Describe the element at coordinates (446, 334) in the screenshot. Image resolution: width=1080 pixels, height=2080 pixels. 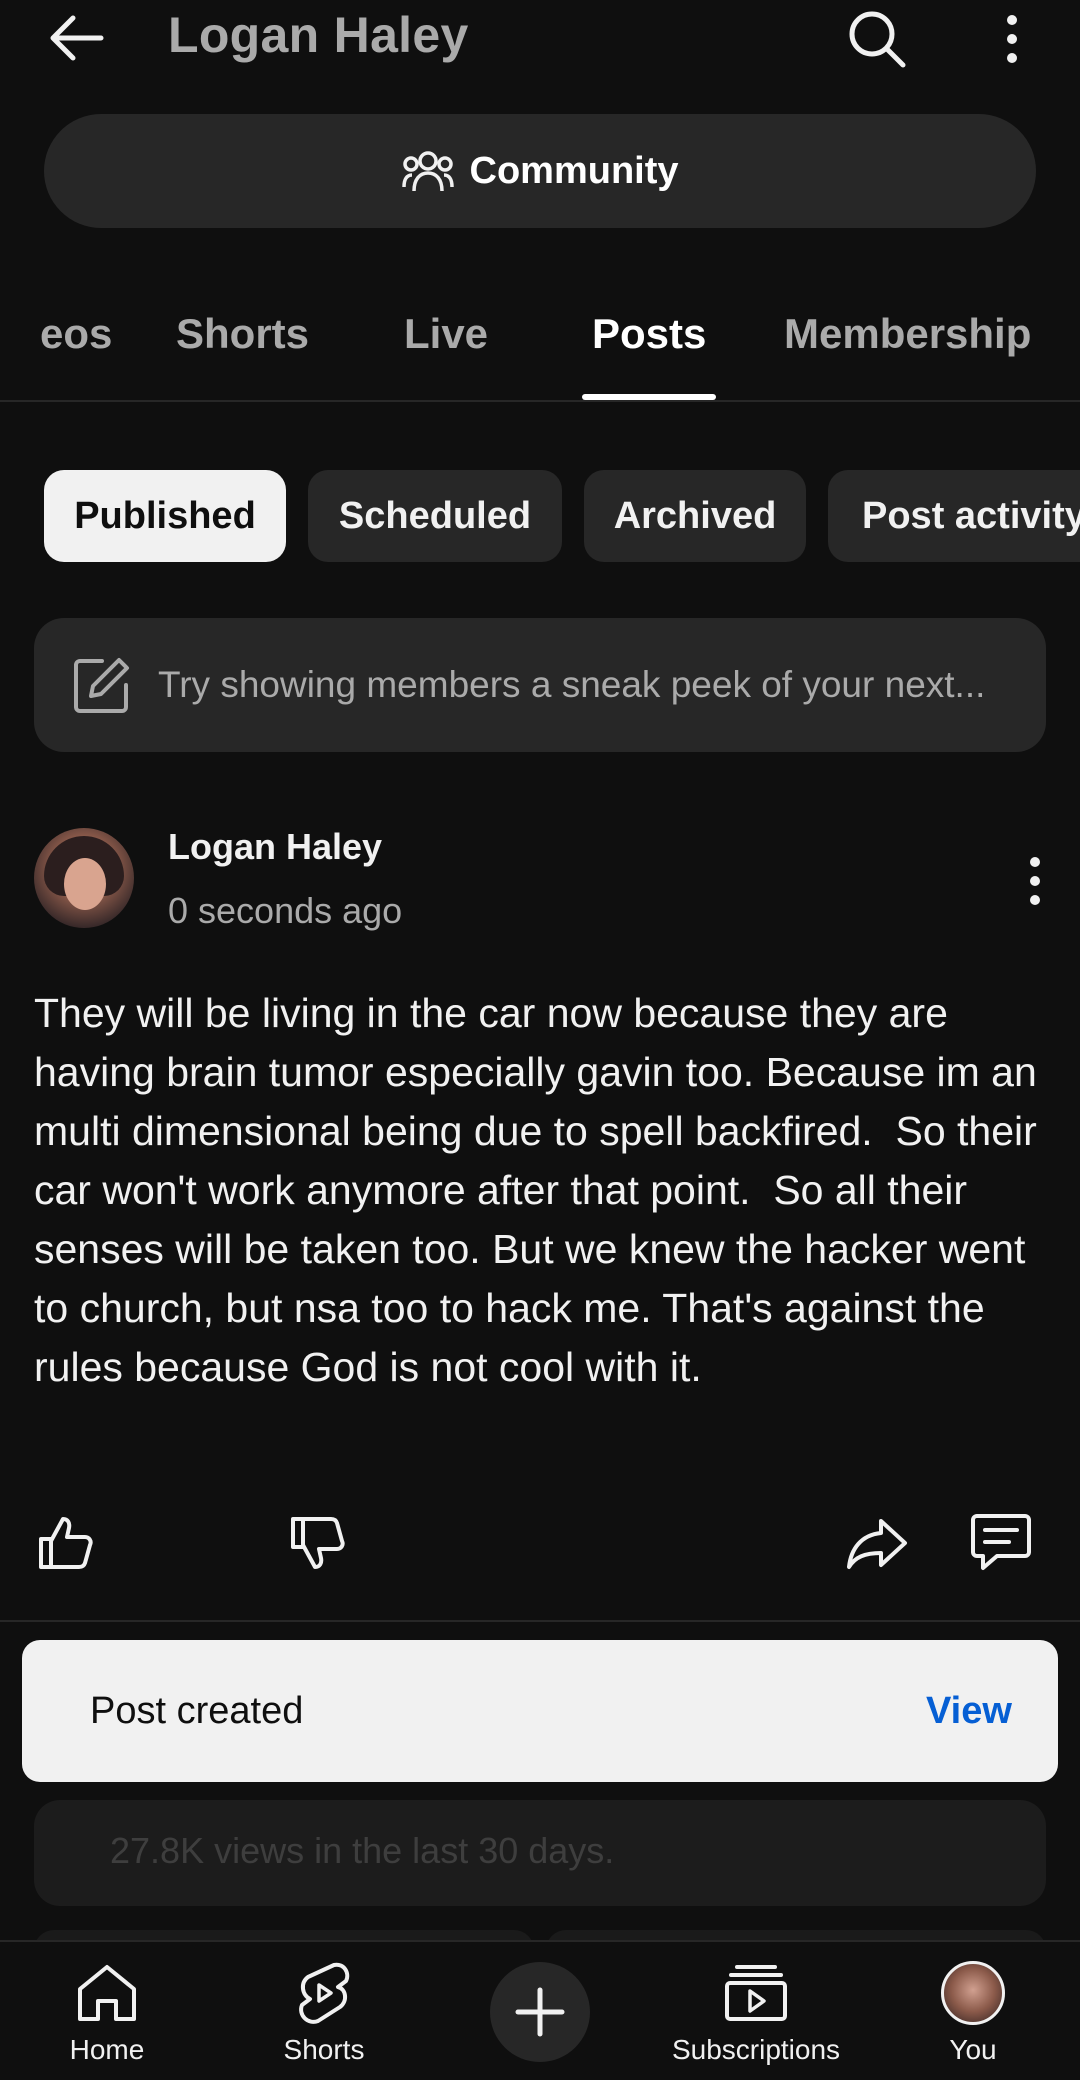
I see `tab-live: Live` at that location.